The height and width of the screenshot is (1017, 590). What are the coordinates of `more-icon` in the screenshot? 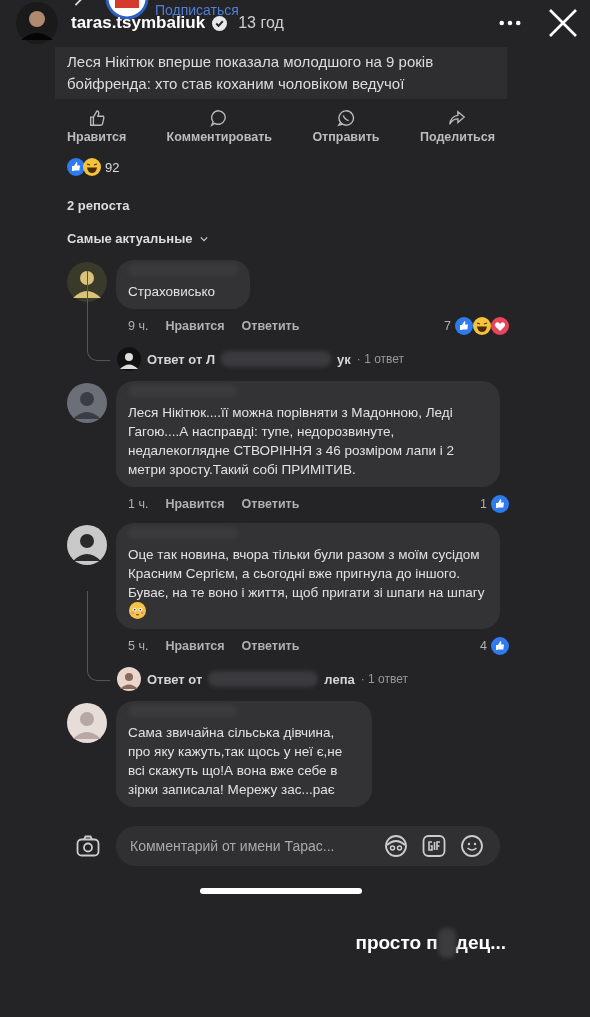 It's located at (510, 23).